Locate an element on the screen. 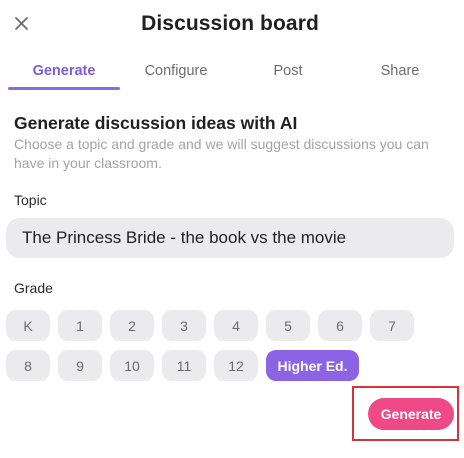 The width and height of the screenshot is (464, 458). grade-row: 8 9 10 11 12 Higher Ed. is located at coordinates (211, 365).